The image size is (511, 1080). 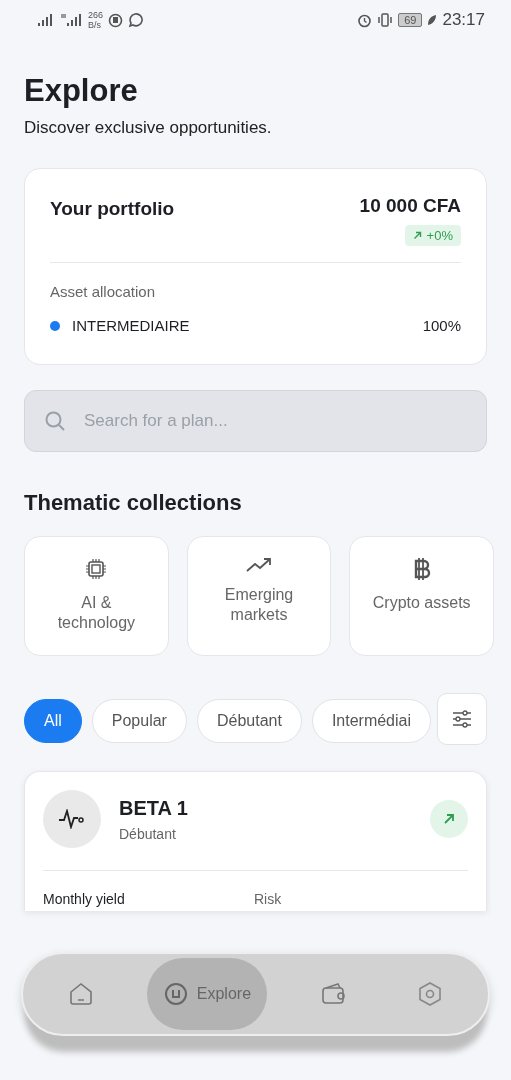 What do you see at coordinates (249, 721) in the screenshot?
I see `filter-chip: Débutant` at bounding box center [249, 721].